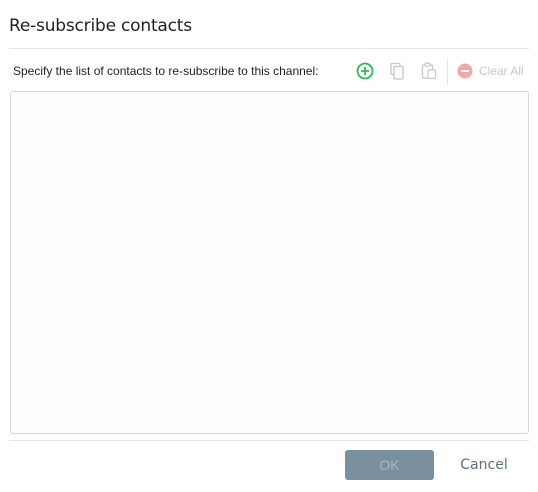 The image size is (538, 492). I want to click on cancel-button: Cancel, so click(484, 465).